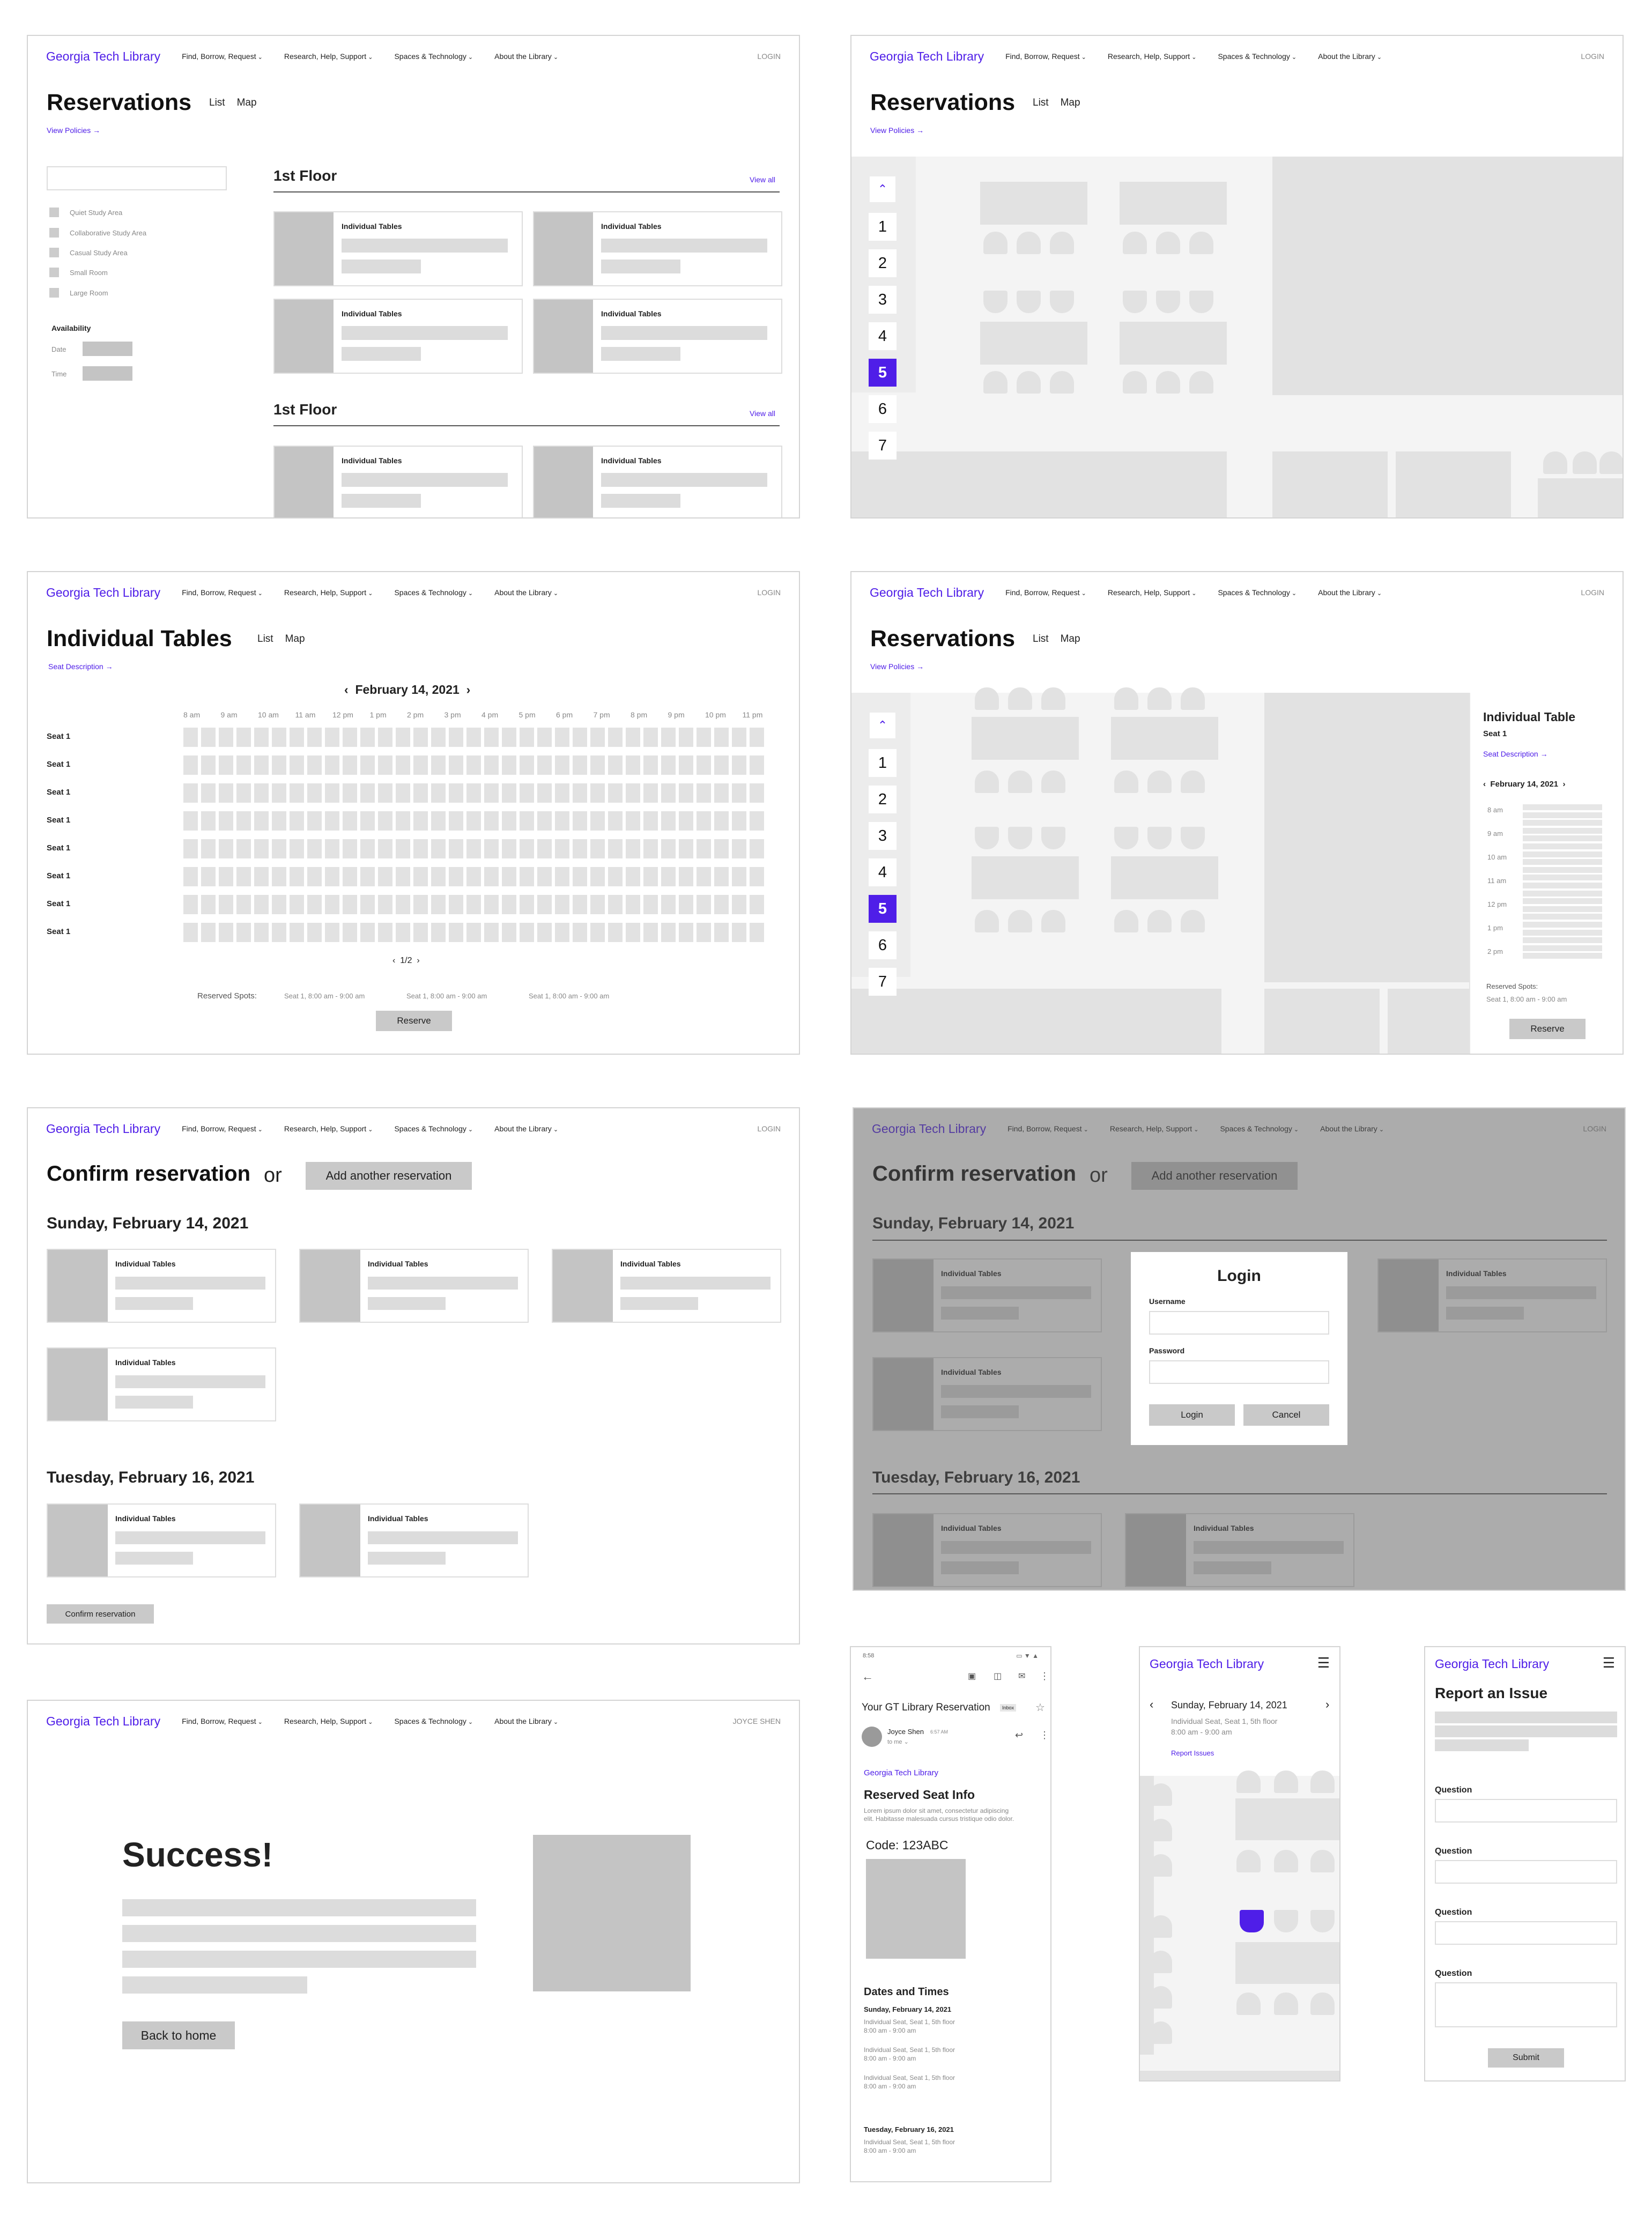  Describe the element at coordinates (998, 1676) in the screenshot. I see `trash-icon: ◫` at that location.